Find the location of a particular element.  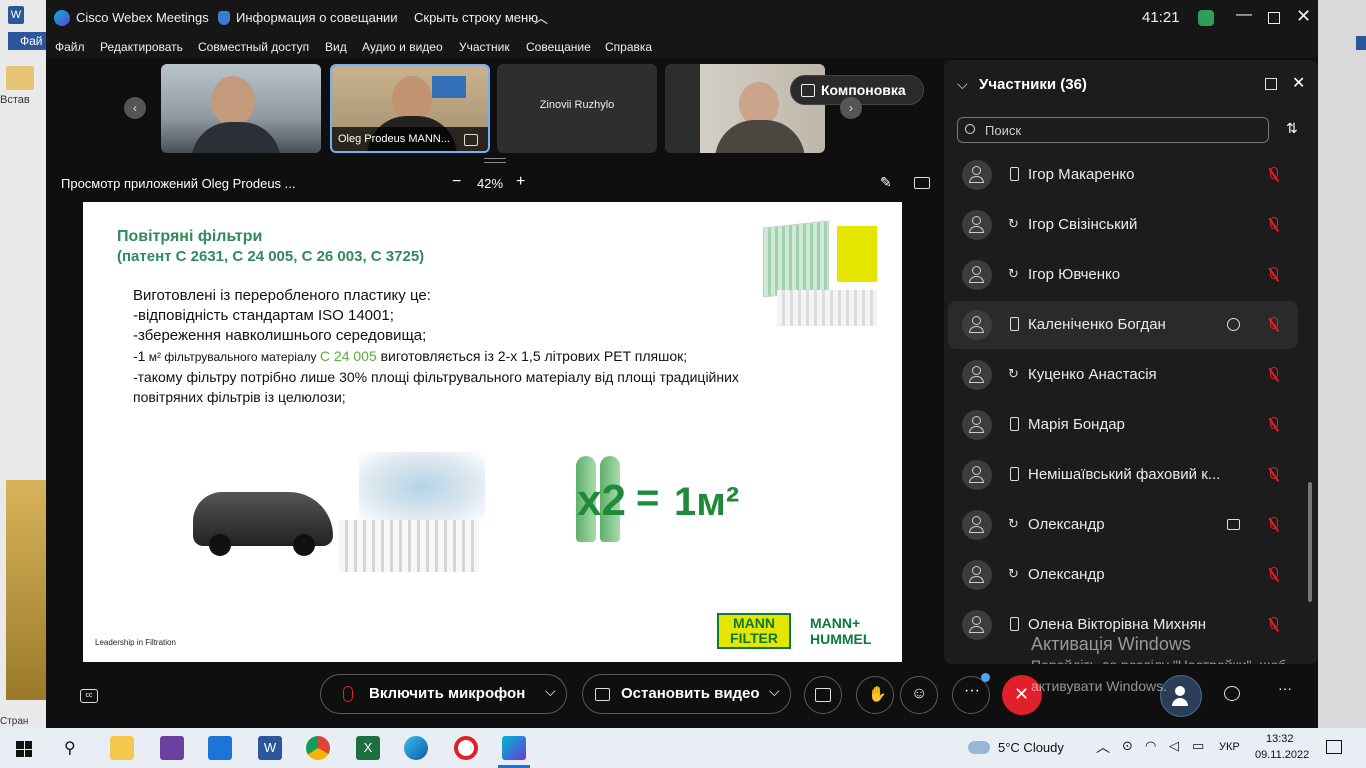

raise-hand-button: ✋ is located at coordinates (875, 695).